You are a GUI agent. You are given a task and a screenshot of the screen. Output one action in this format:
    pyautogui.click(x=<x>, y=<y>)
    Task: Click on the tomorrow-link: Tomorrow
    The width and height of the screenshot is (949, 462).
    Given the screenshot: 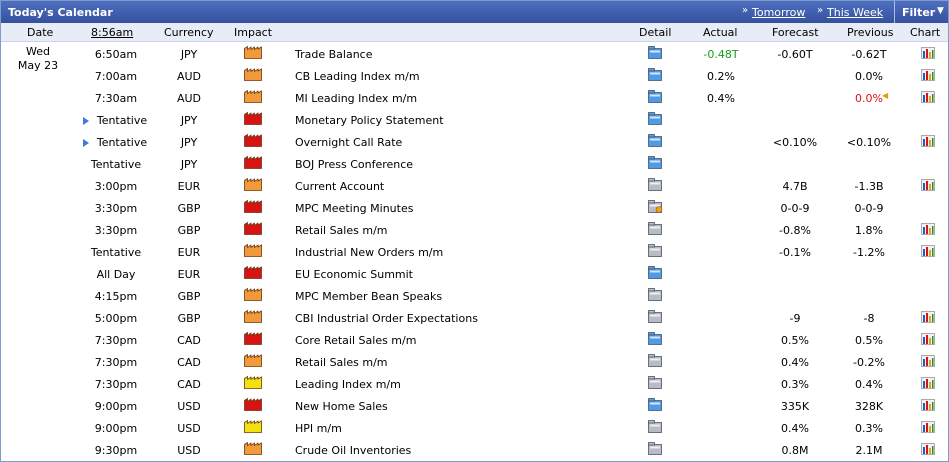 What is the action you would take?
    pyautogui.click(x=778, y=12)
    